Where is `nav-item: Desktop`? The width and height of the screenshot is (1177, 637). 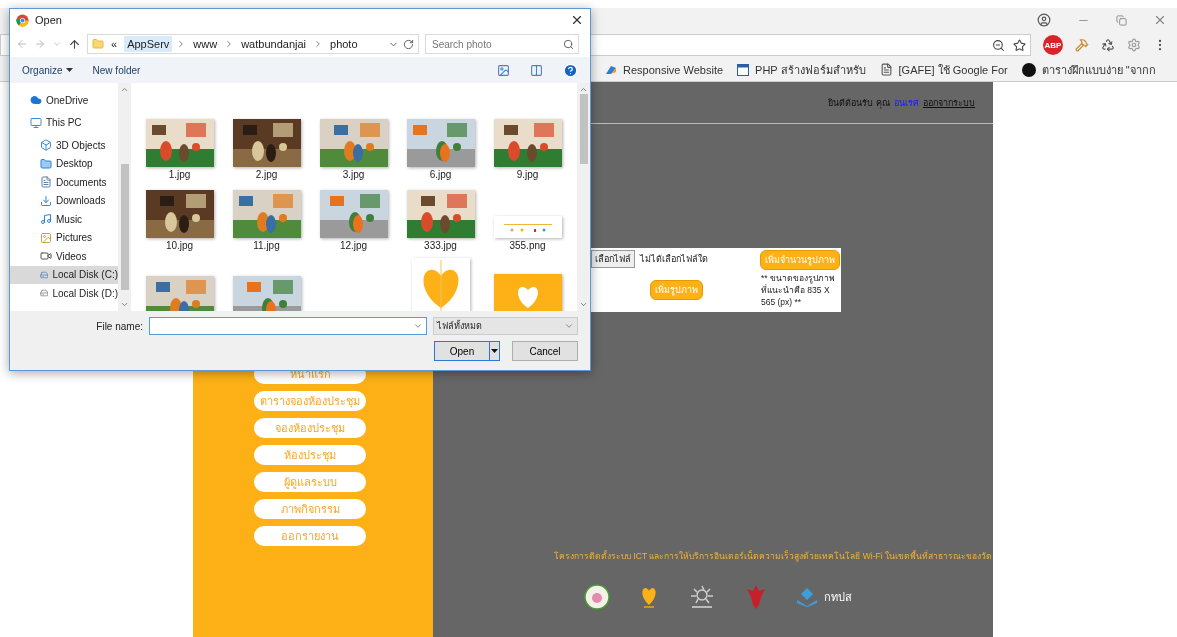 nav-item: Desktop is located at coordinates (64, 163).